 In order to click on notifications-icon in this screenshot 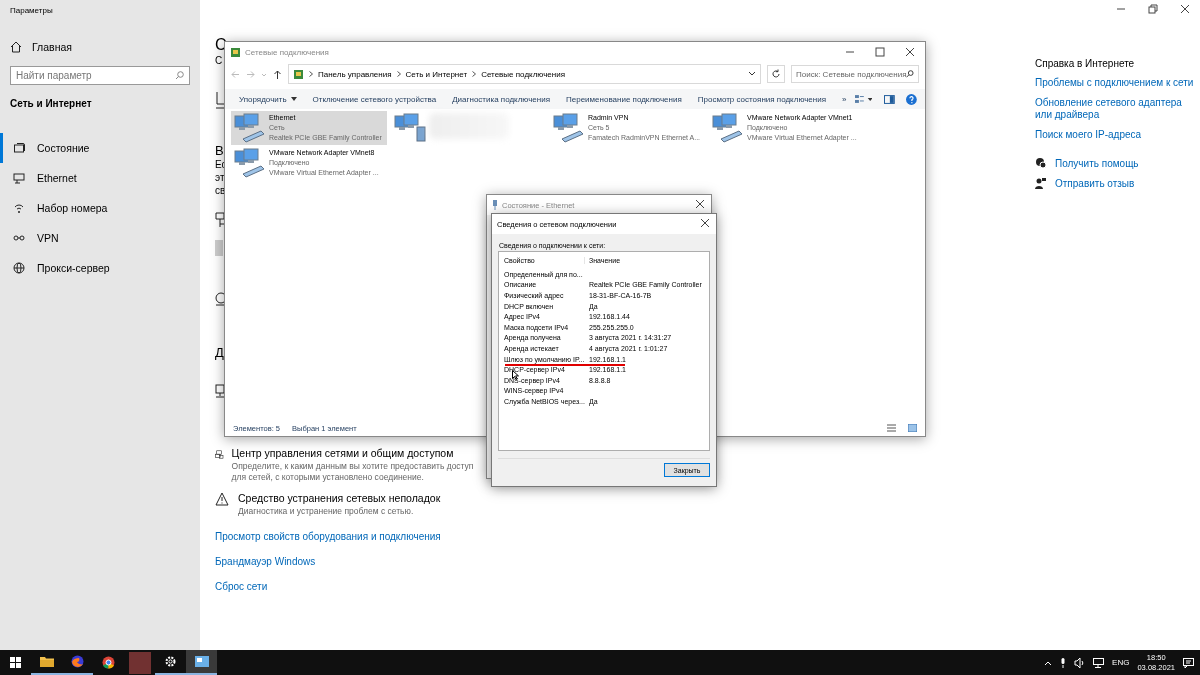, I will do `click(1188, 662)`.